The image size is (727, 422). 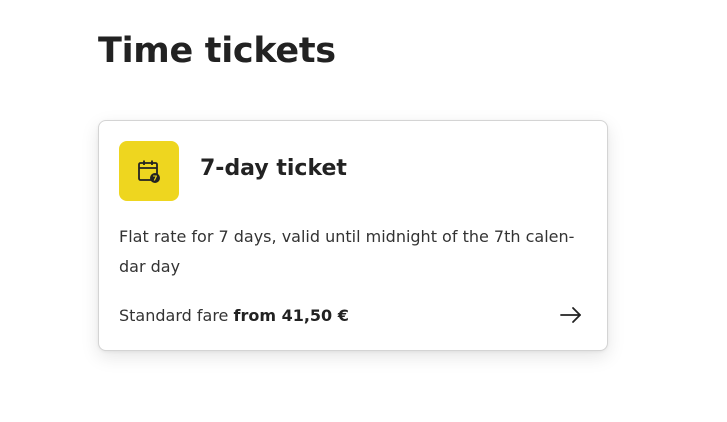 I want to click on arrow-right-icon, so click(x=571, y=315).